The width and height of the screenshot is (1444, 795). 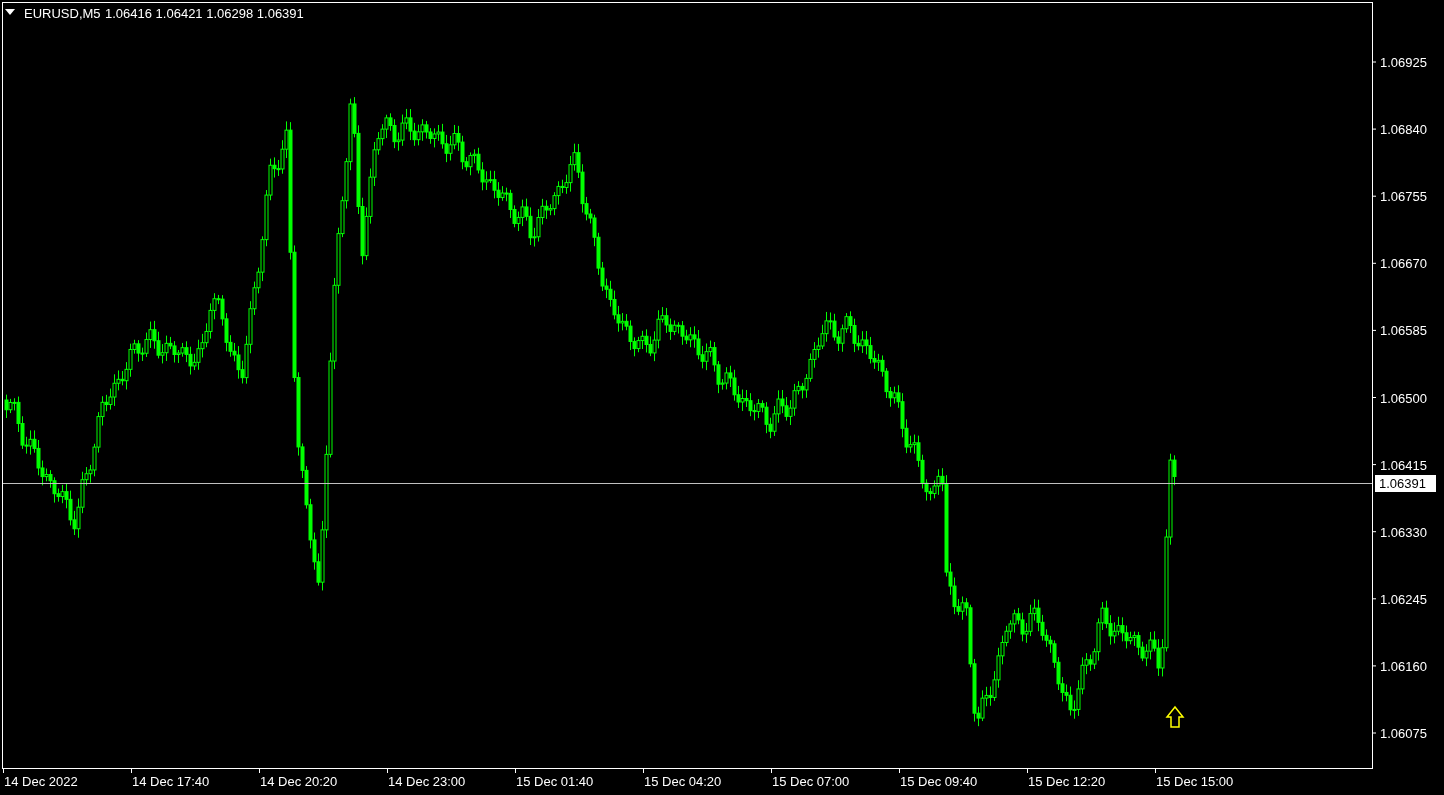 I want to click on price-label: 1.06245, so click(x=1403, y=599).